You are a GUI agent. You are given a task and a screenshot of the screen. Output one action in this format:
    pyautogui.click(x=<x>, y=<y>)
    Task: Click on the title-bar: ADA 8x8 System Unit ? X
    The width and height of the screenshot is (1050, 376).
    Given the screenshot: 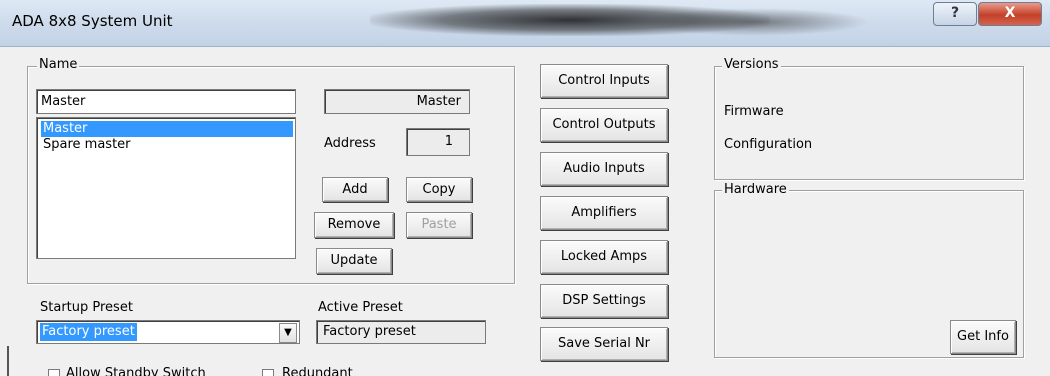 What is the action you would take?
    pyautogui.click(x=525, y=23)
    